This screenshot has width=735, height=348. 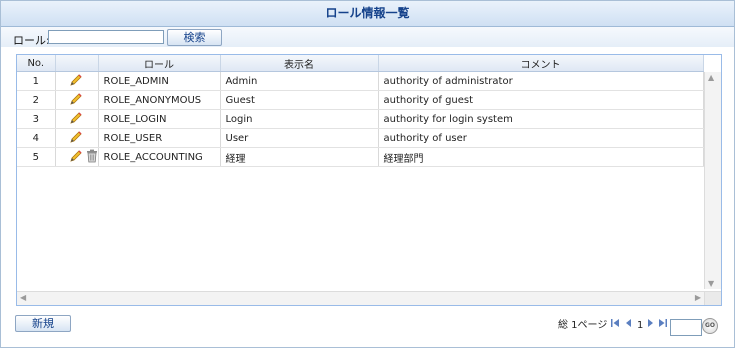 I want to click on prev-page-icon, so click(x=628, y=326).